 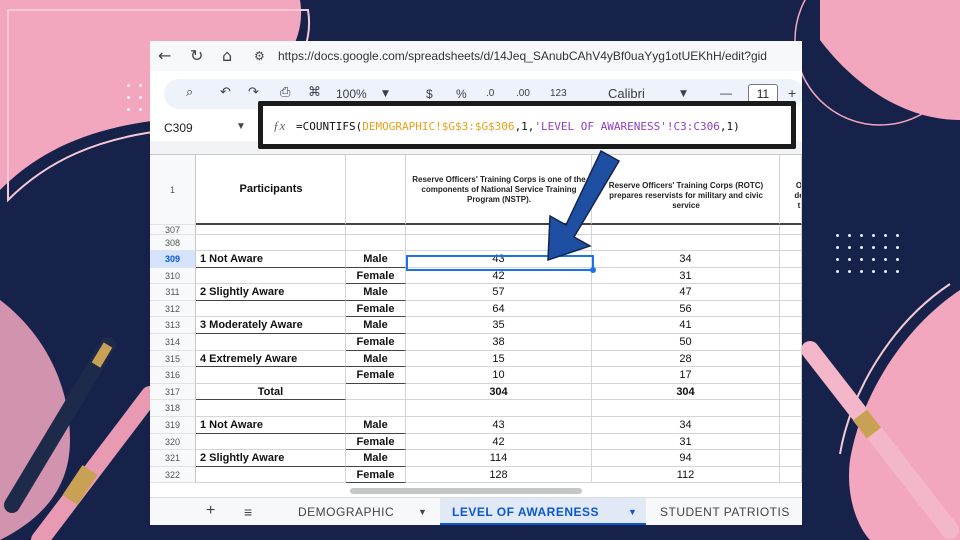 What do you see at coordinates (253, 92) in the screenshot?
I see `redo-icon: ↷` at bounding box center [253, 92].